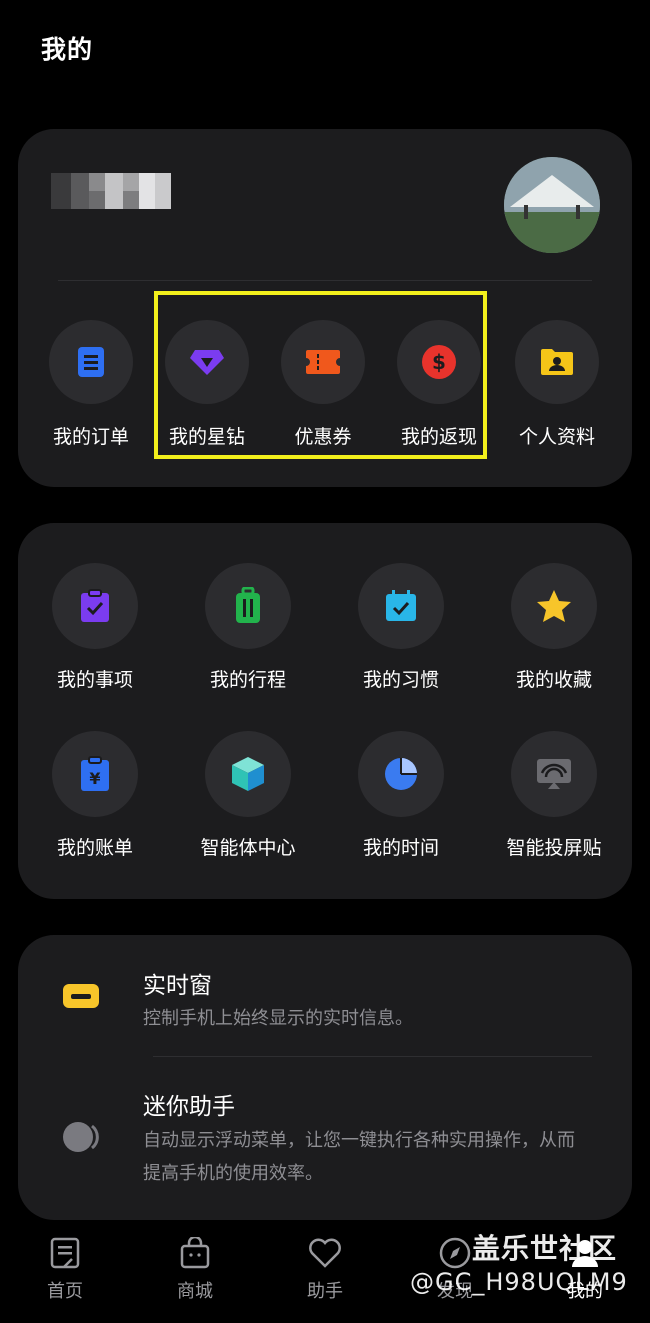 The height and width of the screenshot is (1323, 650). I want to click on feature-label: 我的习惯, so click(400, 680).